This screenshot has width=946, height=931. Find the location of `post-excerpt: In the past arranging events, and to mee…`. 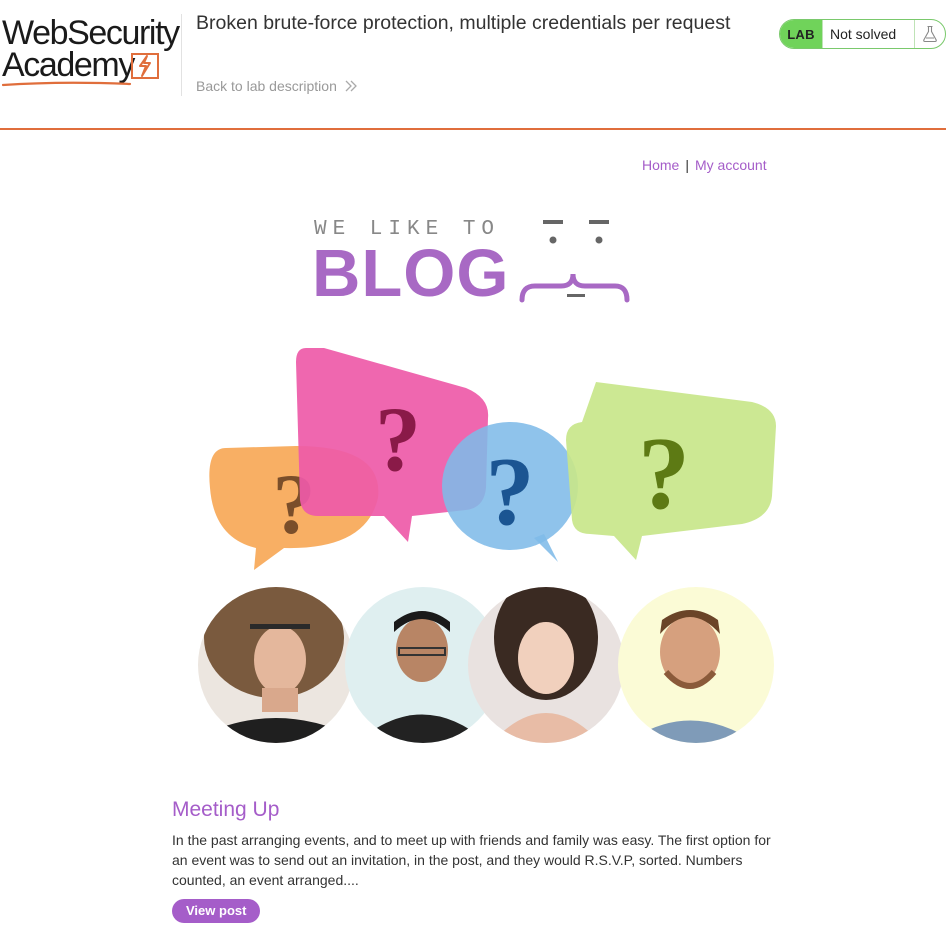

post-excerpt: In the past arranging events, and to mee… is located at coordinates (471, 860).